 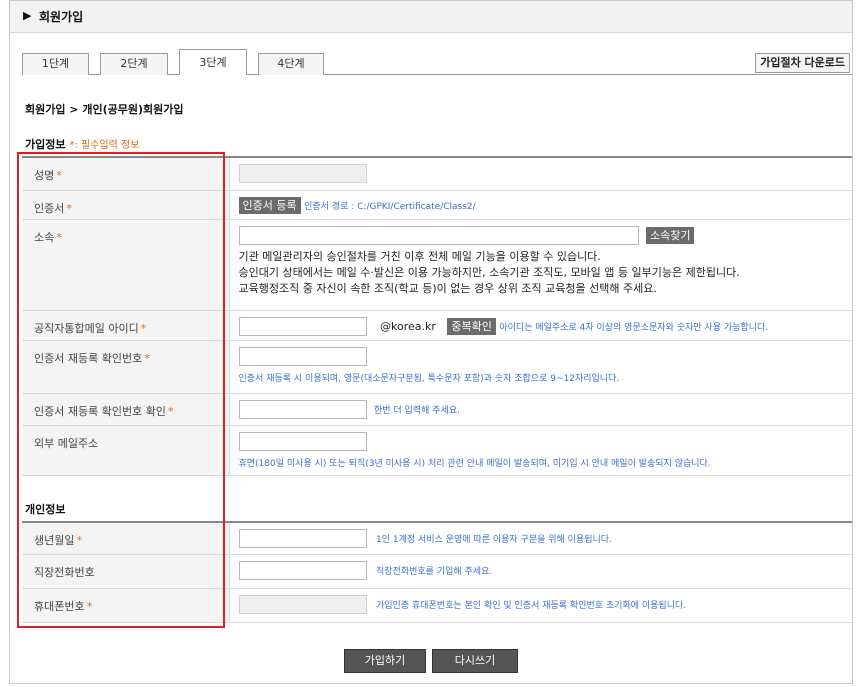 What do you see at coordinates (55, 64) in the screenshot?
I see `tab-step-1: 1단계` at bounding box center [55, 64].